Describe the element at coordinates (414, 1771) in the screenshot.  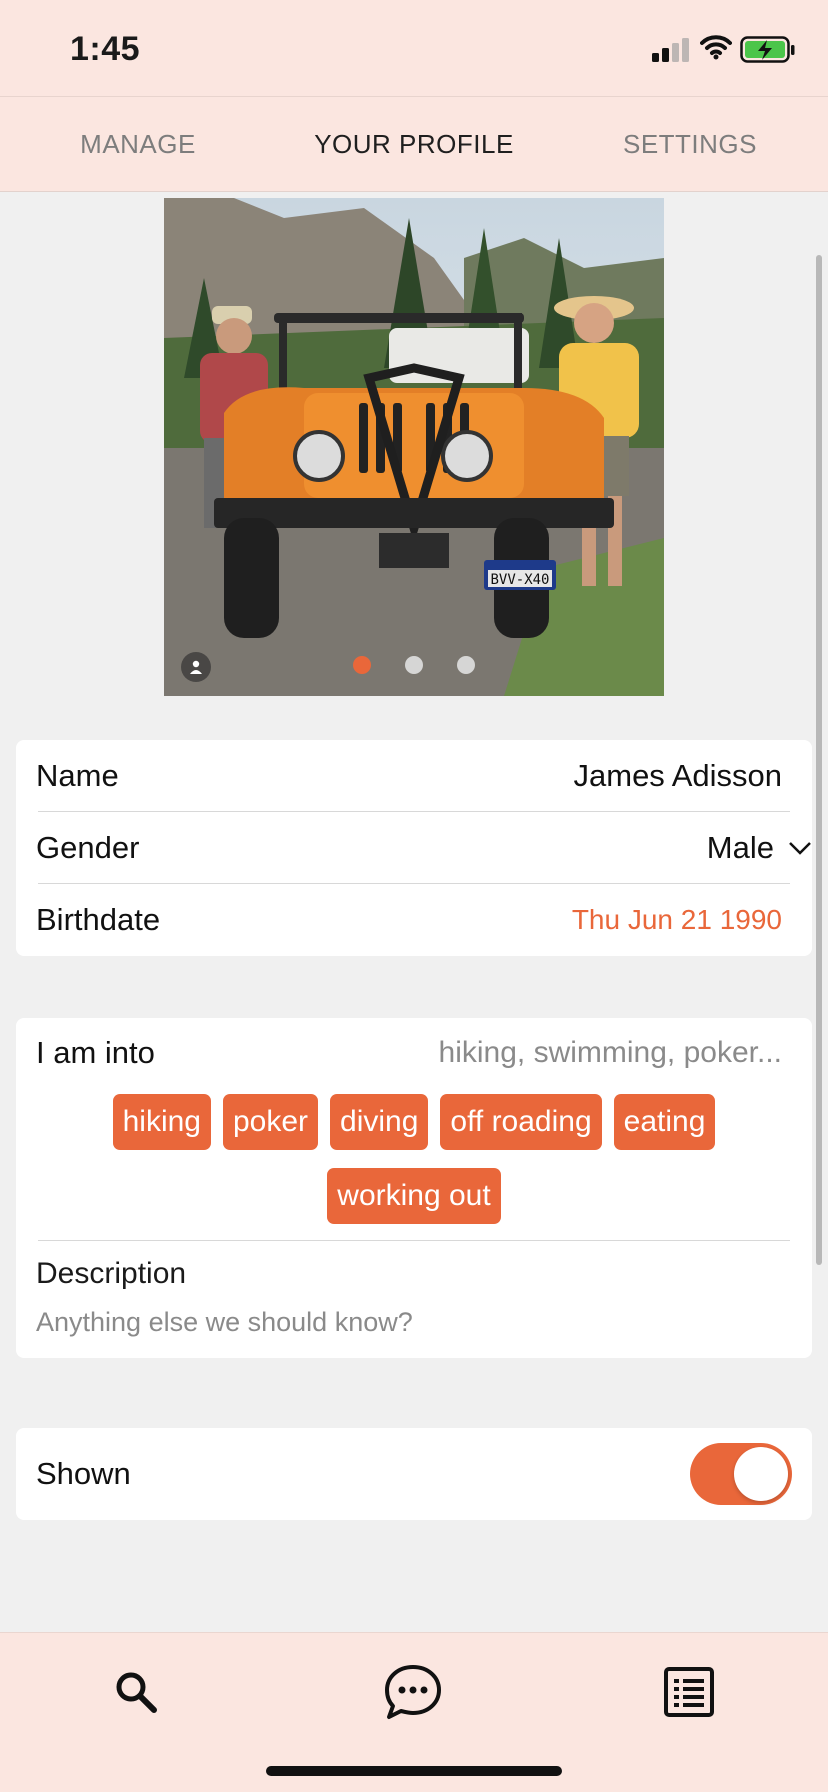
I see `home-indicator` at that location.